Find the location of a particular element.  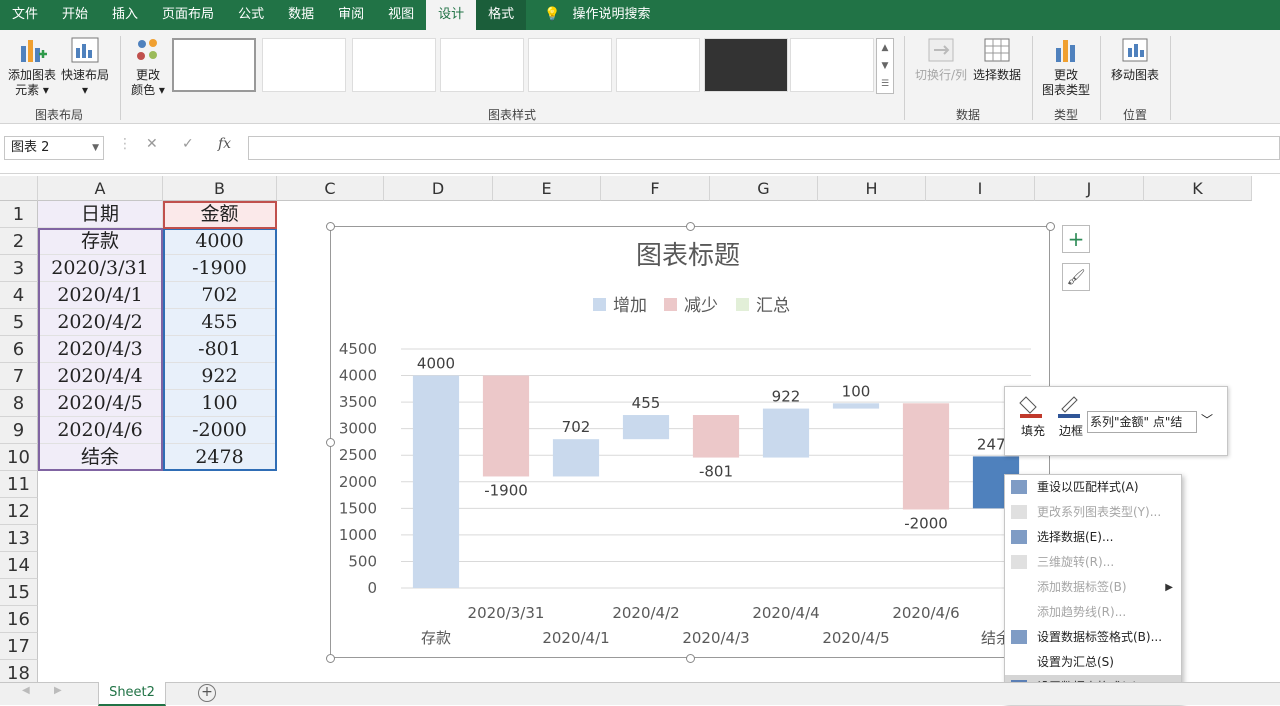

cell-amount: -2000 is located at coordinates (220, 430).